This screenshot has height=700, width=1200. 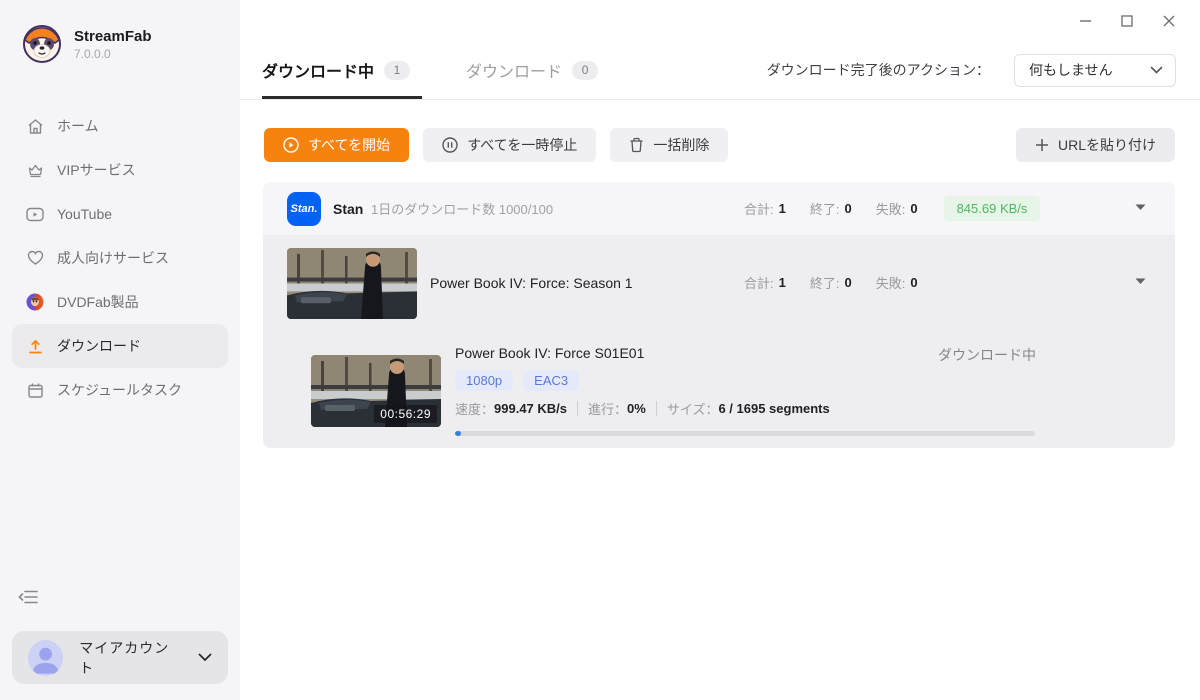 I want to click on pause-all-button: すべてを一時停止, so click(x=510, y=145).